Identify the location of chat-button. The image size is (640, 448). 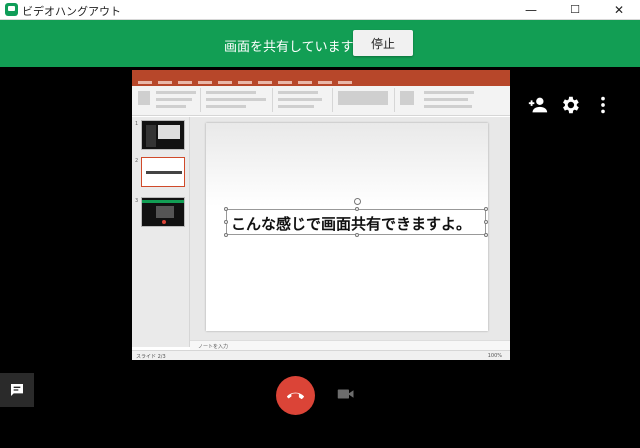
(17, 390).